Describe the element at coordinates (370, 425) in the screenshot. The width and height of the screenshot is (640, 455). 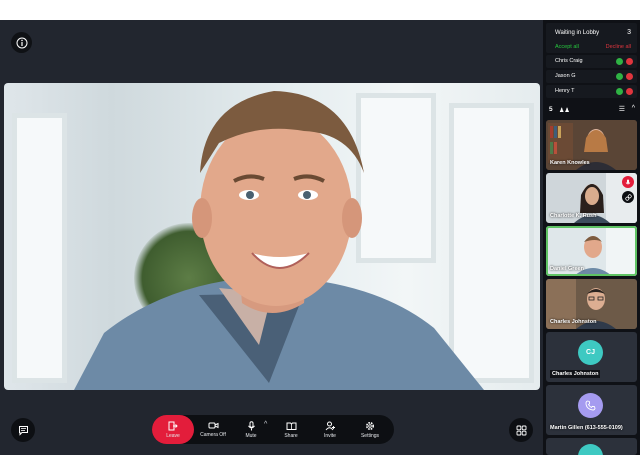
I see `settings-icon` at that location.